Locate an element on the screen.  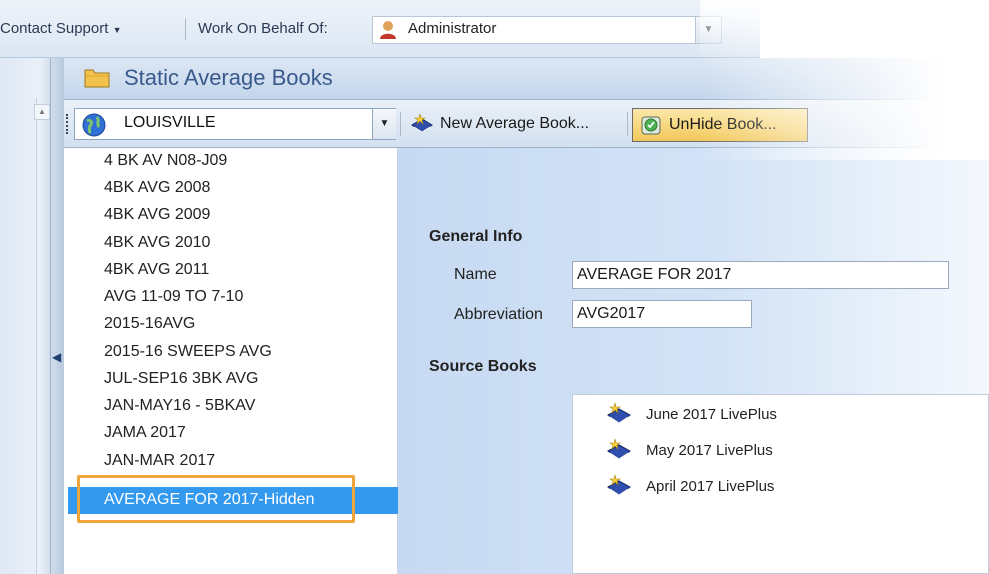
source-books-list is located at coordinates (780, 484).